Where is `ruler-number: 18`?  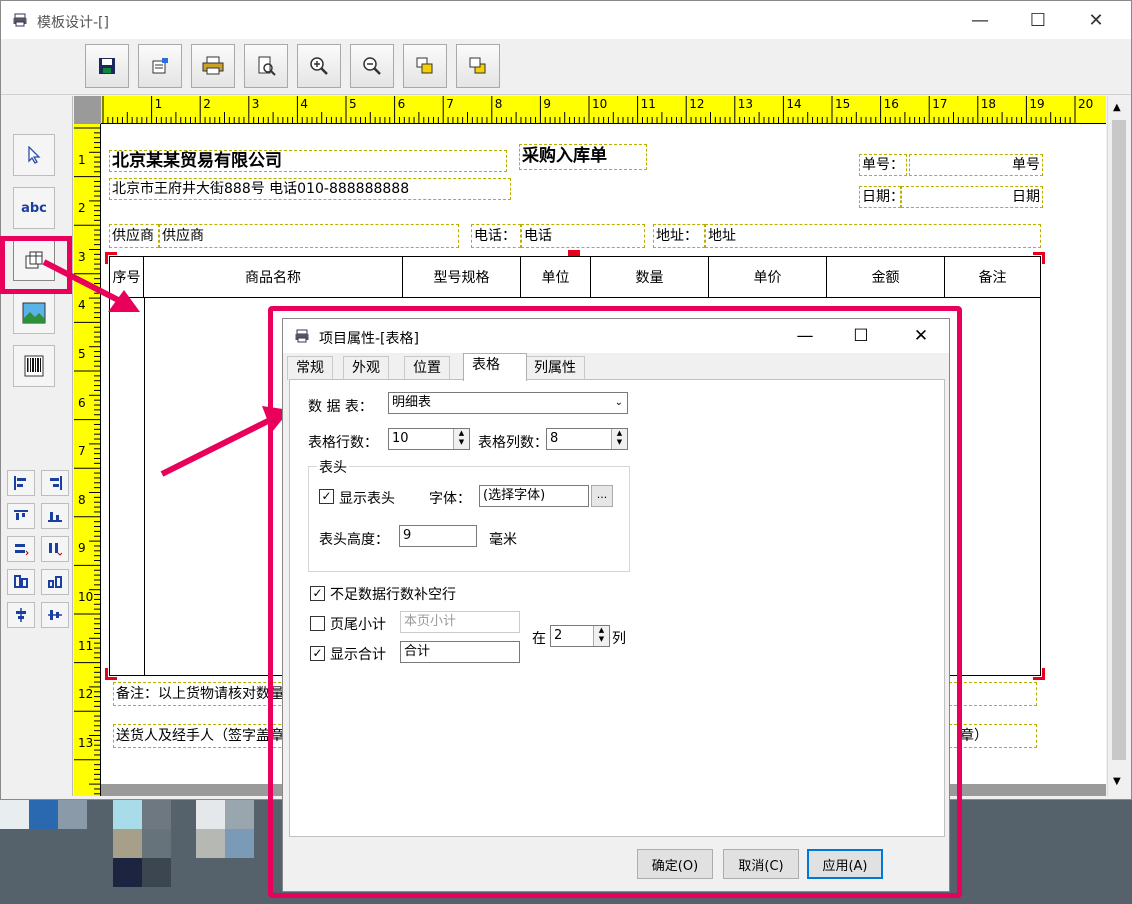 ruler-number: 18 is located at coordinates (988, 104).